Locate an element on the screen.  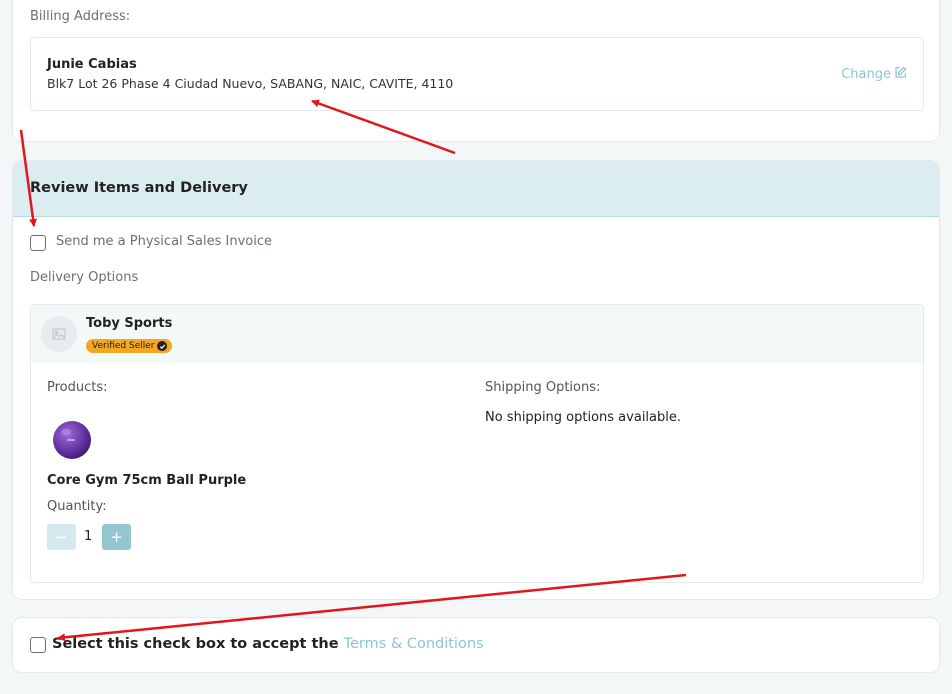
quantity-label: Quantity: is located at coordinates (77, 506).